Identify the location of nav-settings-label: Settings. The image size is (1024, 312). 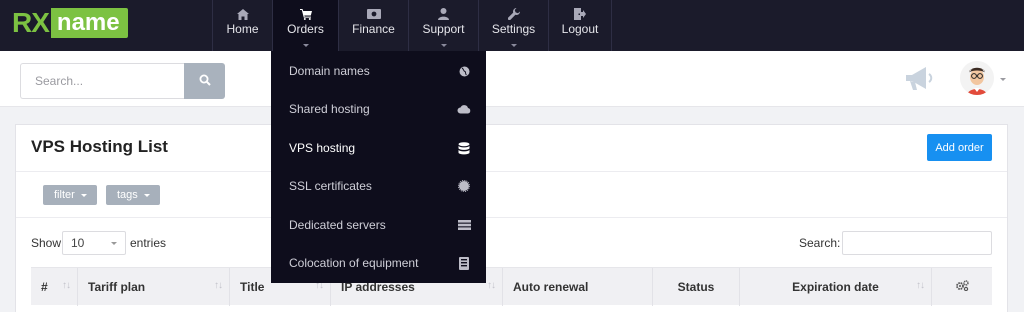
(513, 29).